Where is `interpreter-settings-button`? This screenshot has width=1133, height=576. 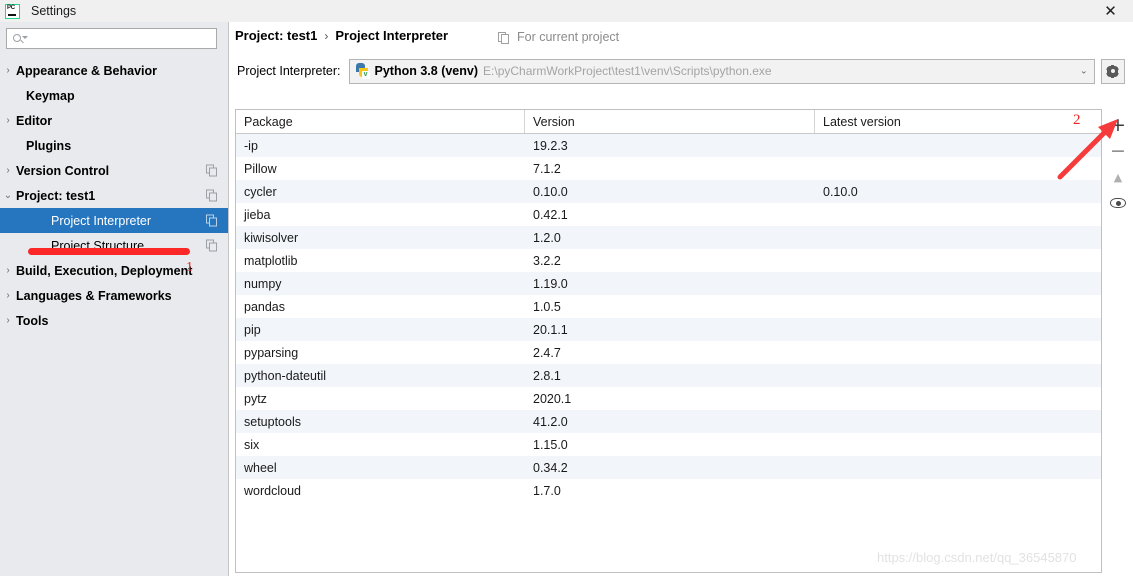 interpreter-settings-button is located at coordinates (1112, 71).